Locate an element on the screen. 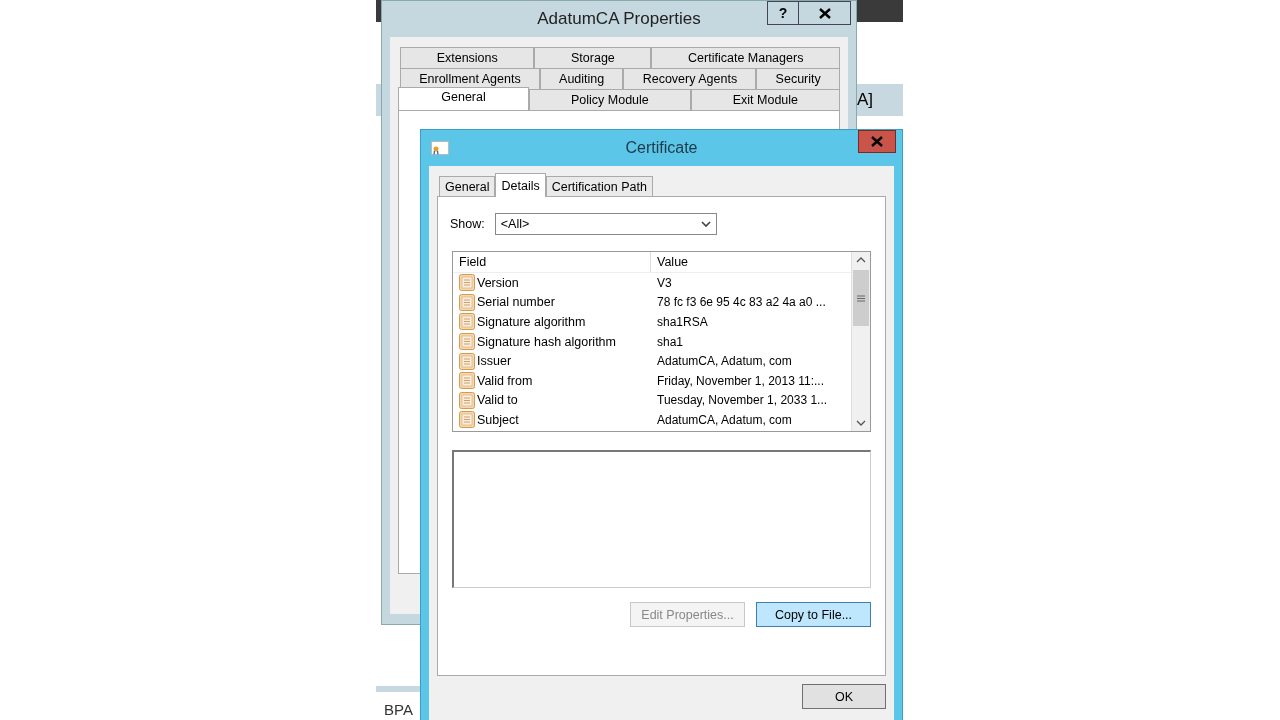 Image resolution: width=1280 pixels, height=720 pixels. tab: Recovery Agents is located at coordinates (690, 78).